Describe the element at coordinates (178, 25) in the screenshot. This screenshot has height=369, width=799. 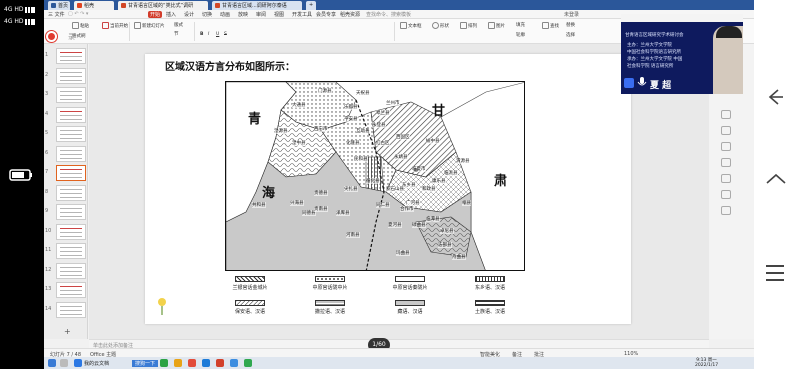
I see `layout-button: 版式` at that location.